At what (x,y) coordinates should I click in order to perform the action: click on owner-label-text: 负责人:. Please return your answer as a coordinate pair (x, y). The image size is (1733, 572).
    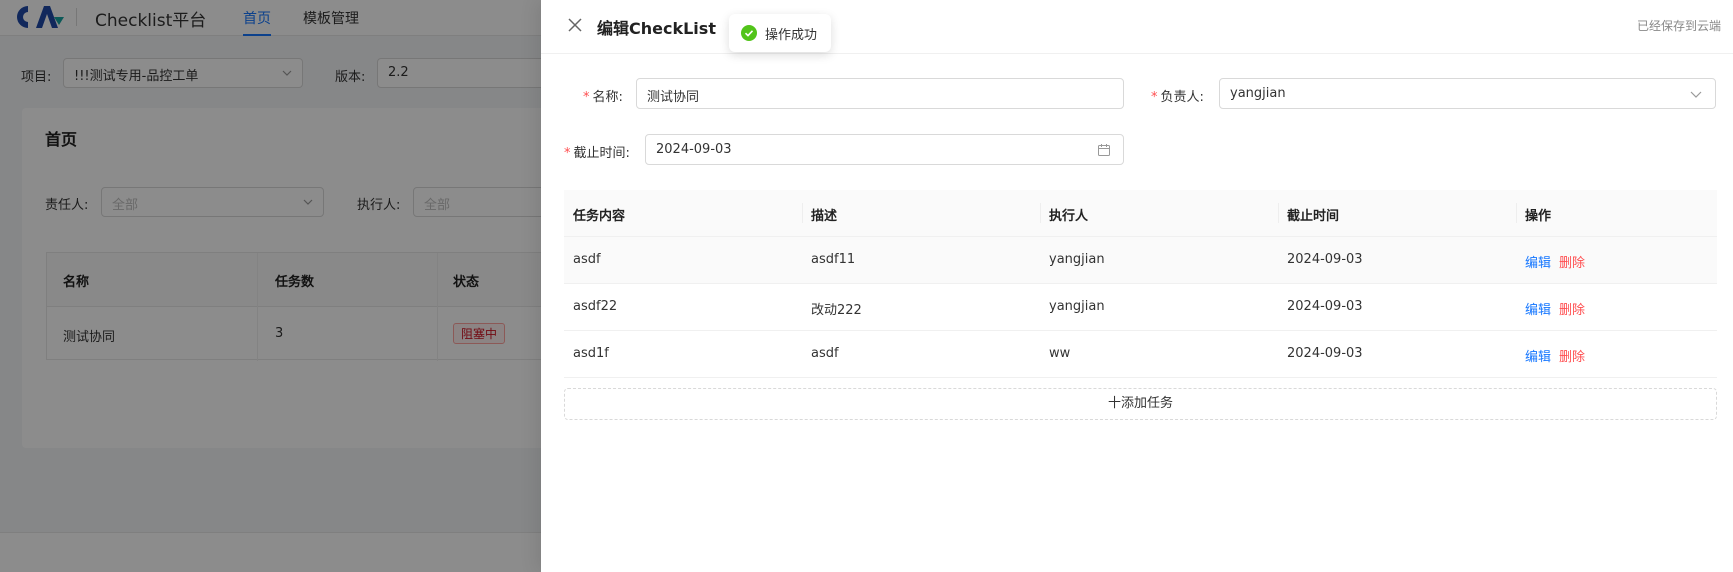
    Looking at the image, I should click on (1182, 97).